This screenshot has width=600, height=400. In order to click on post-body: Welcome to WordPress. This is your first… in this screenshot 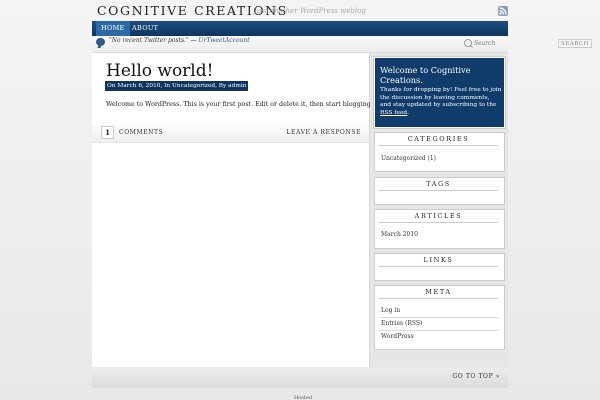, I will do `click(240, 104)`.